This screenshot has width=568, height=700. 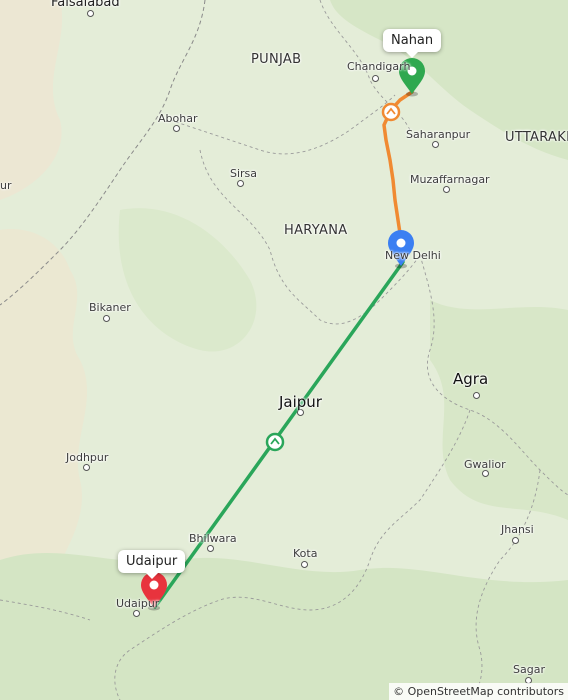 What do you see at coordinates (478, 691) in the screenshot?
I see `map-attribution: © OpenStreetMap contributors` at bounding box center [478, 691].